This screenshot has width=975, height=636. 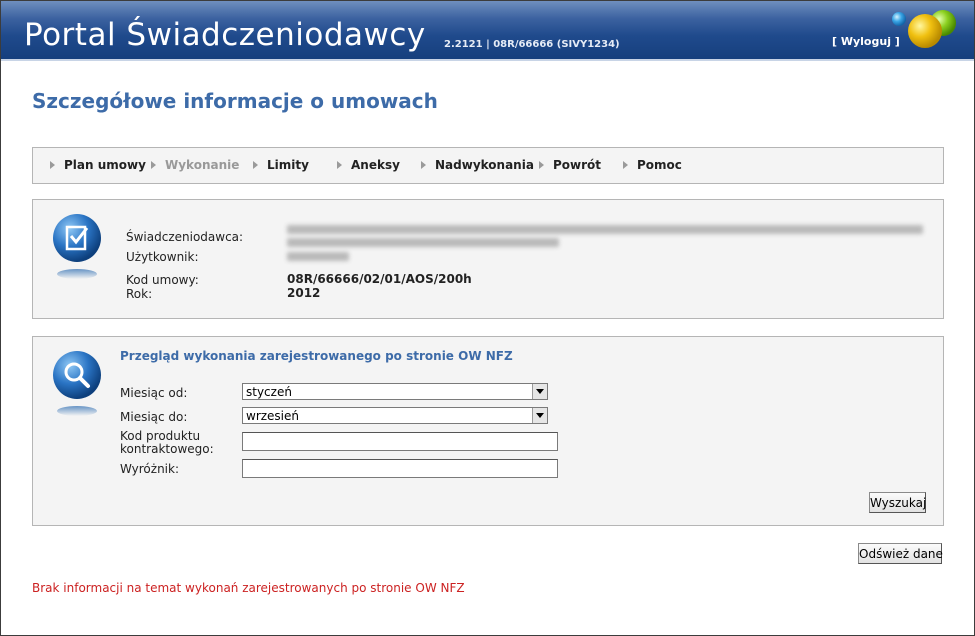 I want to click on version-info: 2.2121 | 08R/66666 (SIVY1234), so click(x=532, y=44).